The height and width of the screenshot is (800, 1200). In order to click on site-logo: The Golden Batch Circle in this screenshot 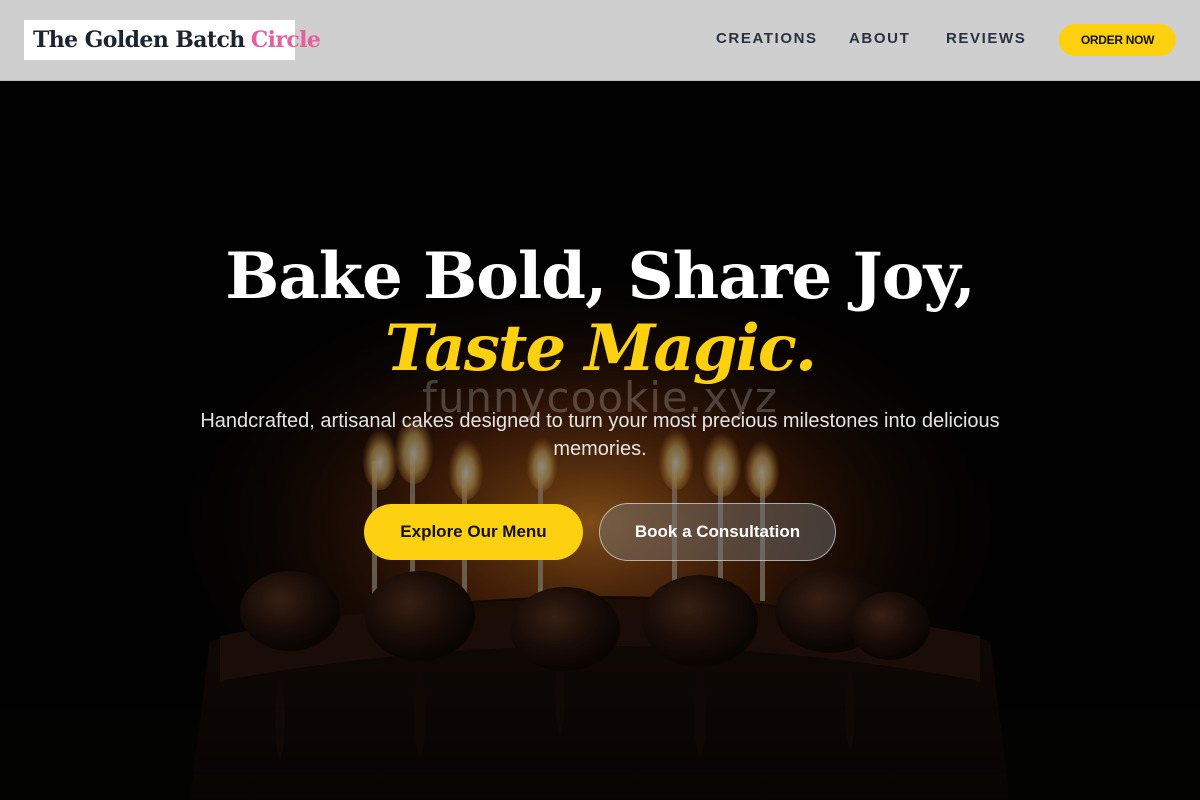, I will do `click(172, 40)`.